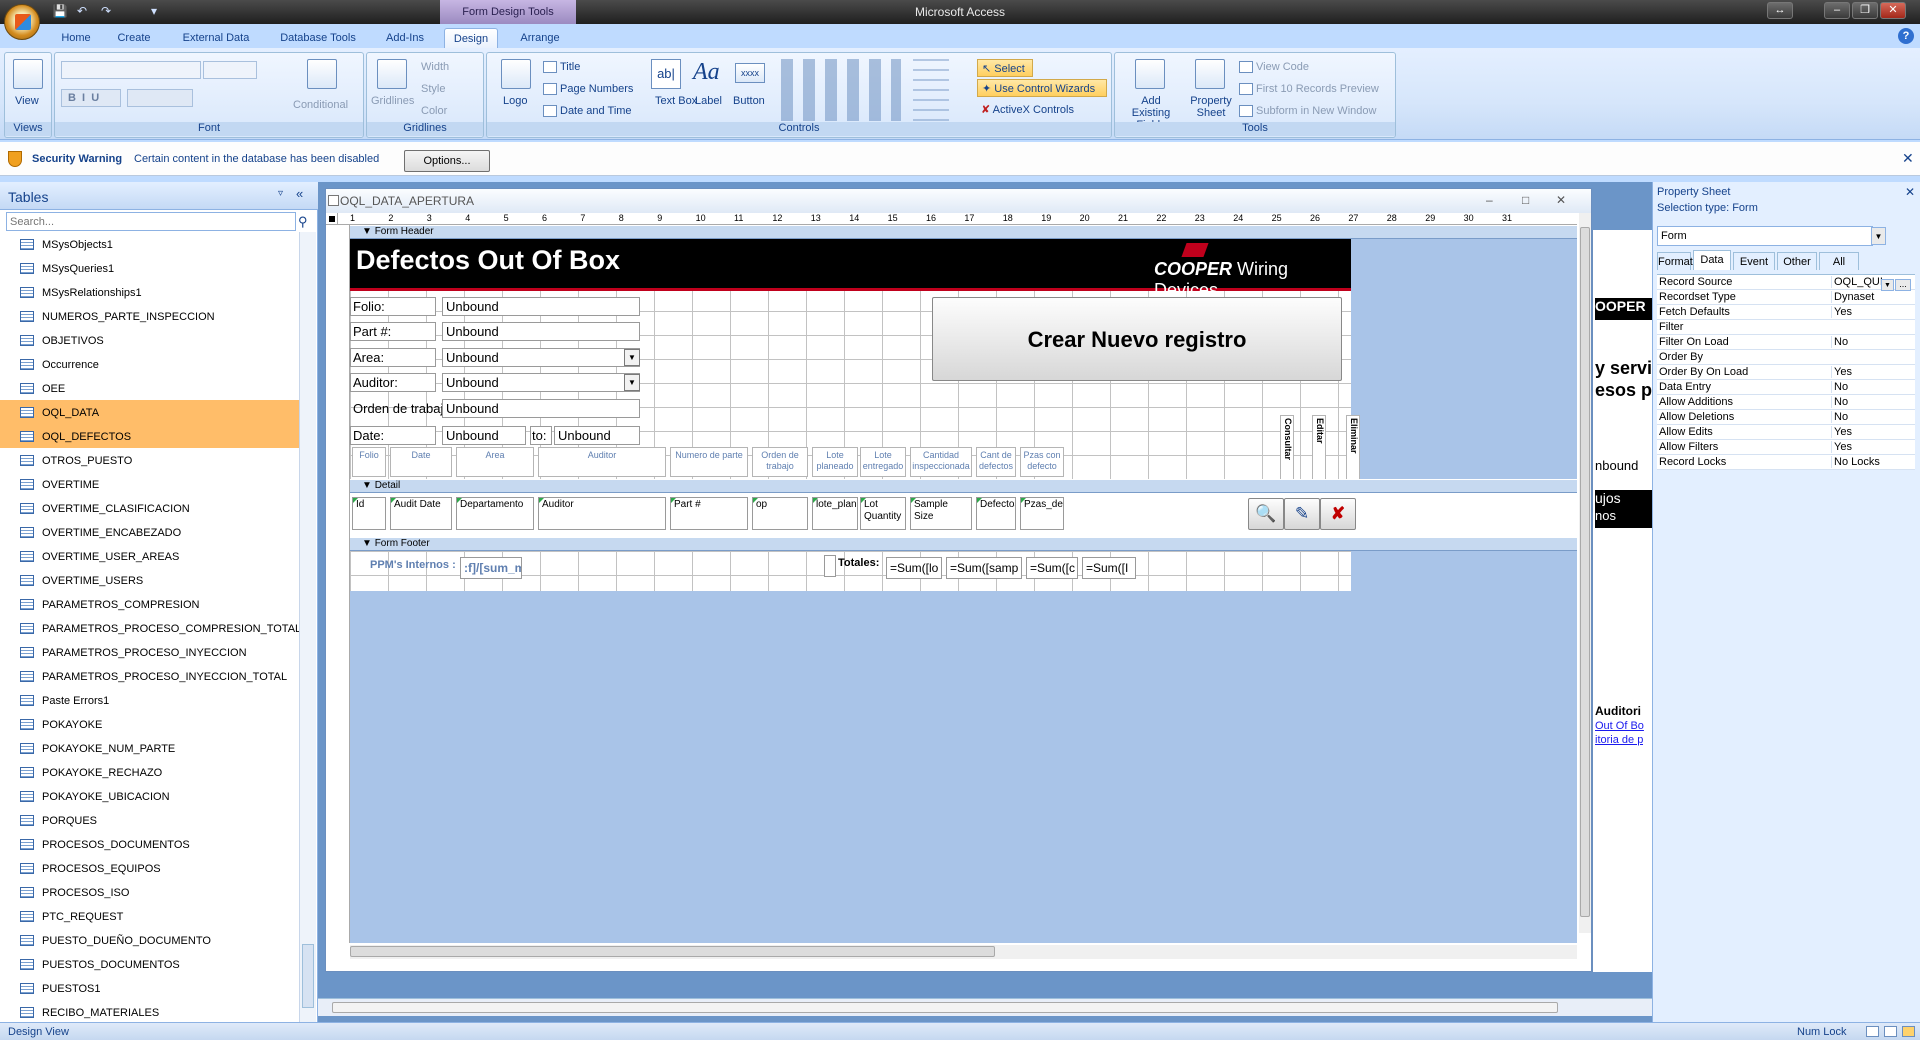 This screenshot has height=1040, width=1920. Describe the element at coordinates (150, 988) in the screenshot. I see `nav-table-item: PUESTOS1` at that location.